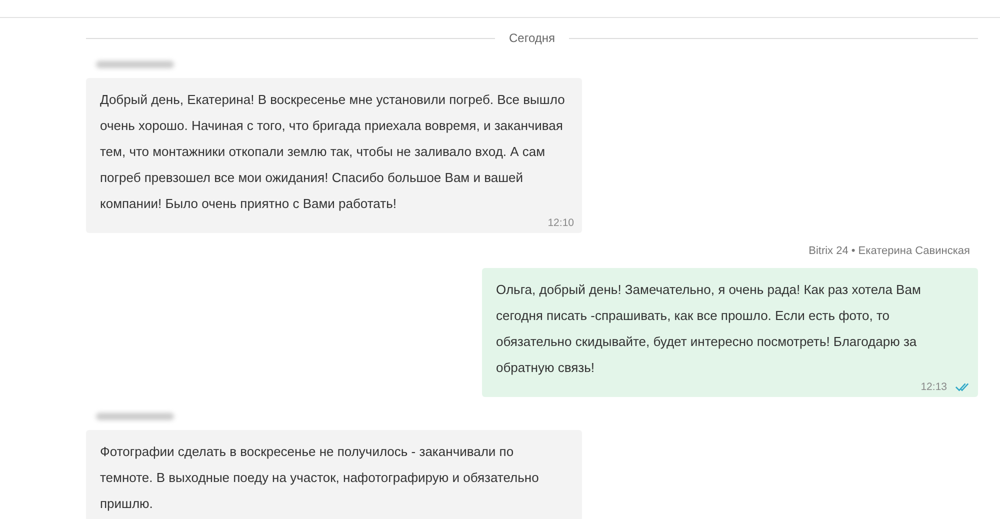 This screenshot has width=1000, height=519. Describe the element at coordinates (320, 478) in the screenshot. I see `message-text: Фотографии сделать в воскресенье не получилось - заканчивали по темноте. В выходные поеду на участок, нафотографирую и обязательно пришлю.` at that location.